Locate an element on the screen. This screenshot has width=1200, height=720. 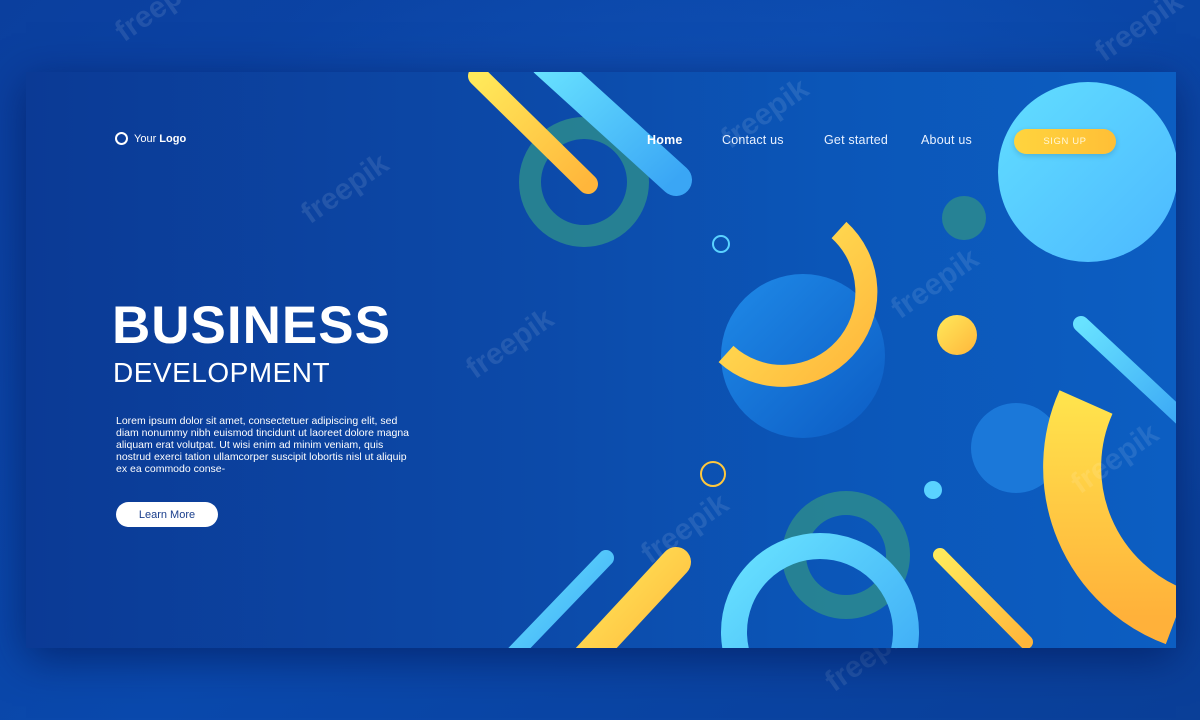
small-teal-circle-shape is located at coordinates (964, 218).